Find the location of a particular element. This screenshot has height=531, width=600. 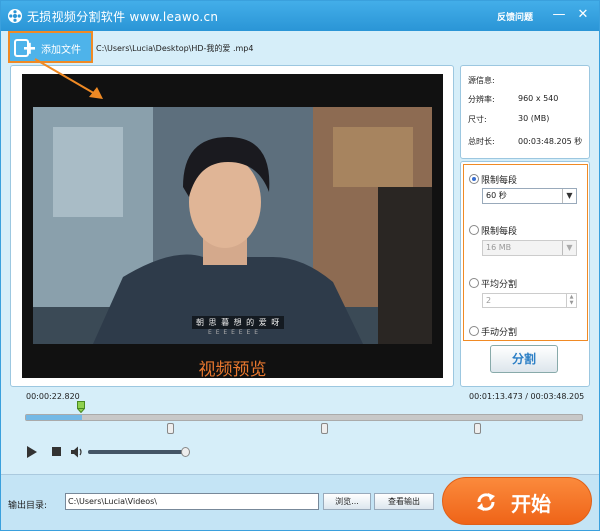

feedback-link: 反馈问题 is located at coordinates (515, 16).